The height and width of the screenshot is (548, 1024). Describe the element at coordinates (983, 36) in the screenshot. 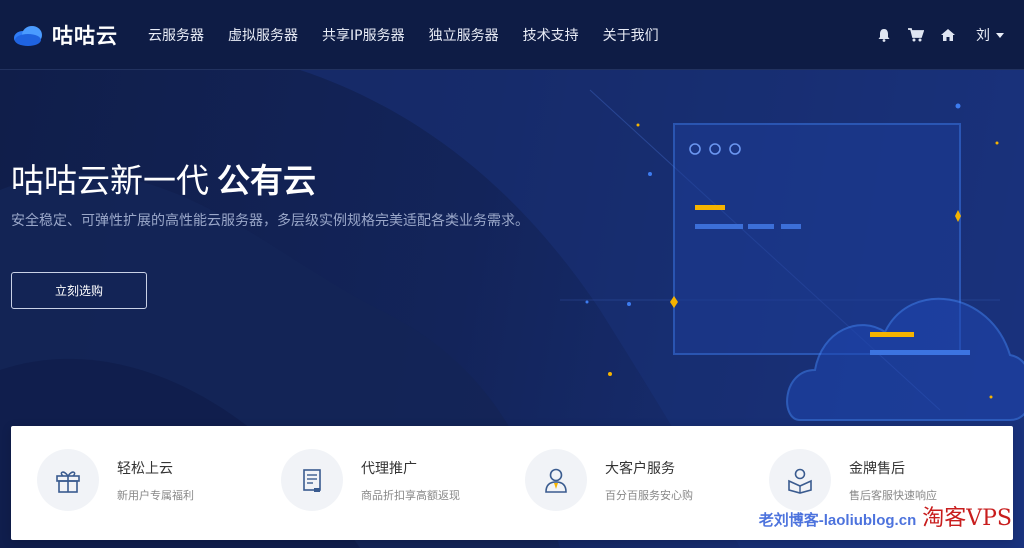

I see `user-name: 刘` at that location.